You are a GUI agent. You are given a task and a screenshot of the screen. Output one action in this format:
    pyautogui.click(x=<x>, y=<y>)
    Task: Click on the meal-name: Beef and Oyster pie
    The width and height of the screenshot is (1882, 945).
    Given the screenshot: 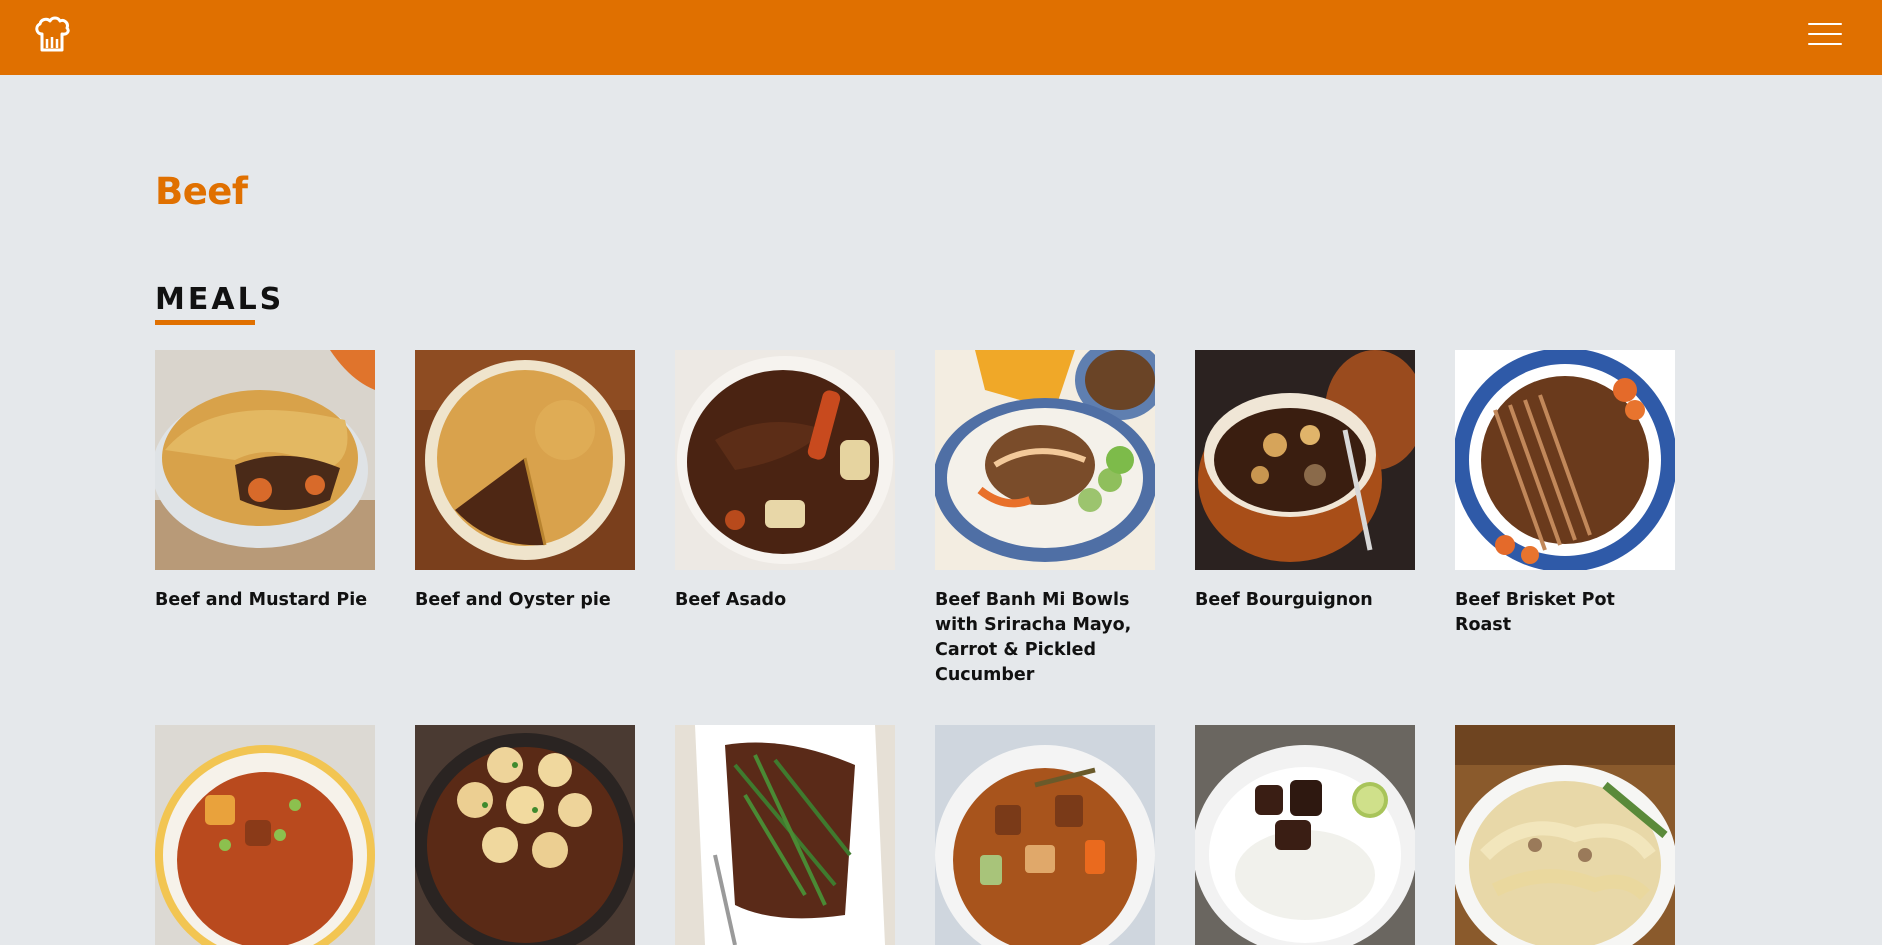 What is the action you would take?
    pyautogui.click(x=526, y=600)
    